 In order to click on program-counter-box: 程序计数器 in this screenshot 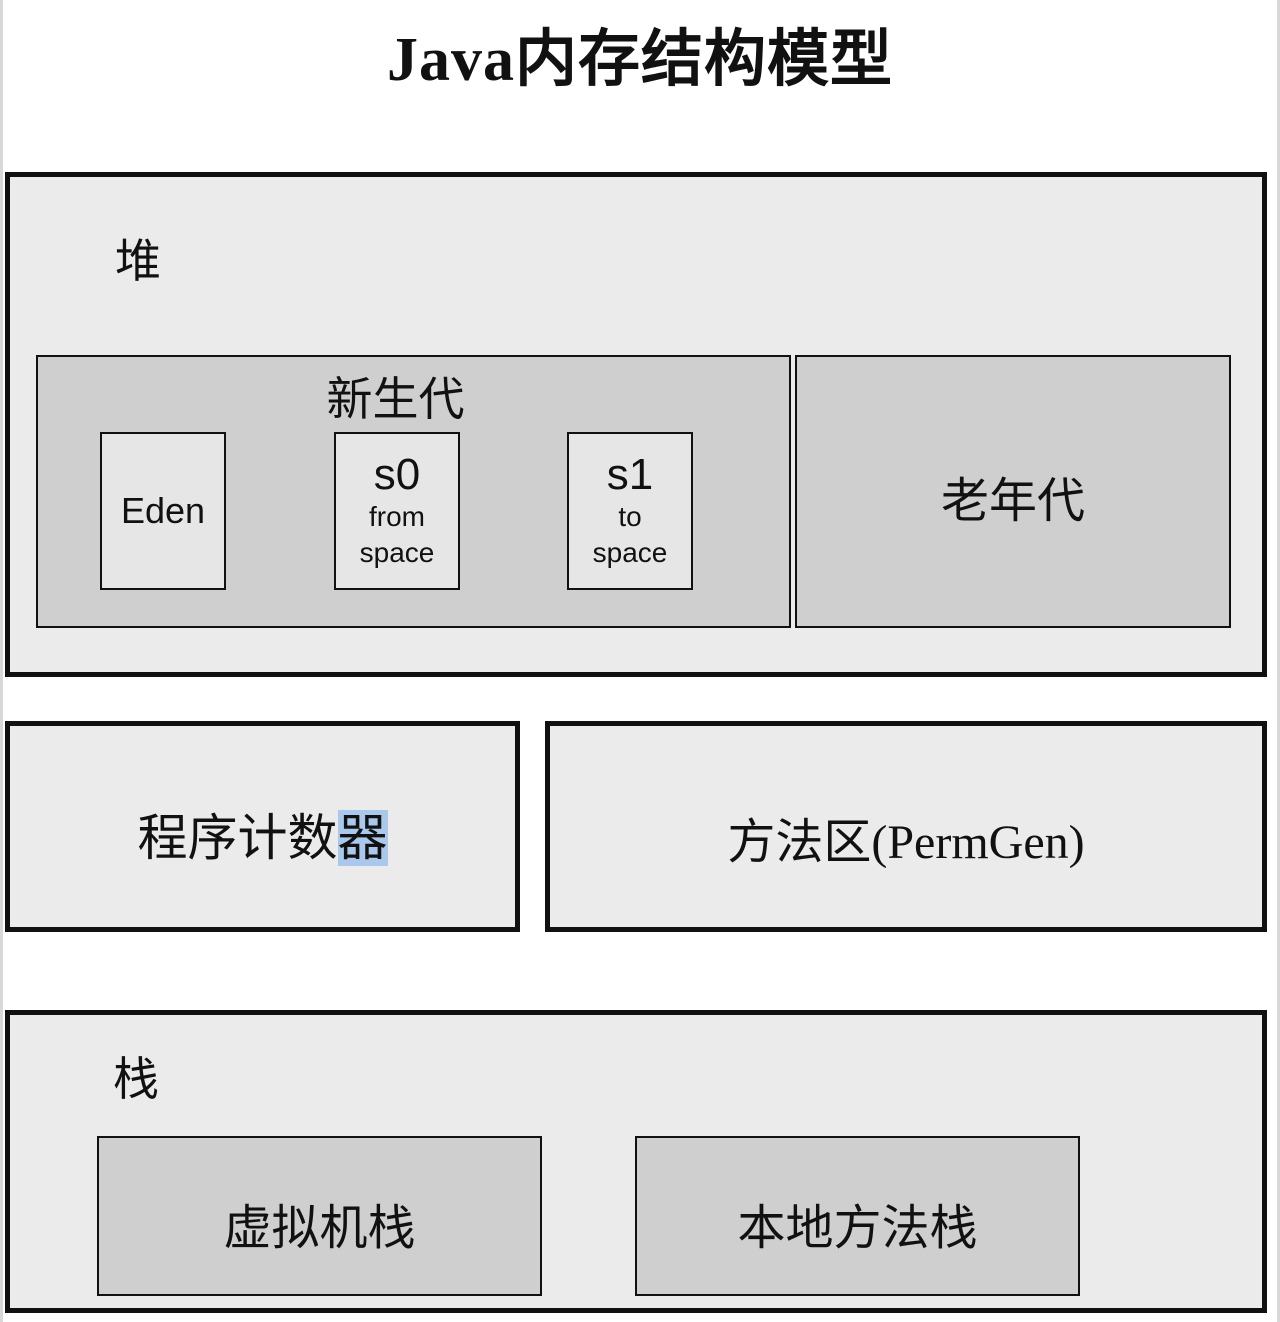, I will do `click(262, 826)`.